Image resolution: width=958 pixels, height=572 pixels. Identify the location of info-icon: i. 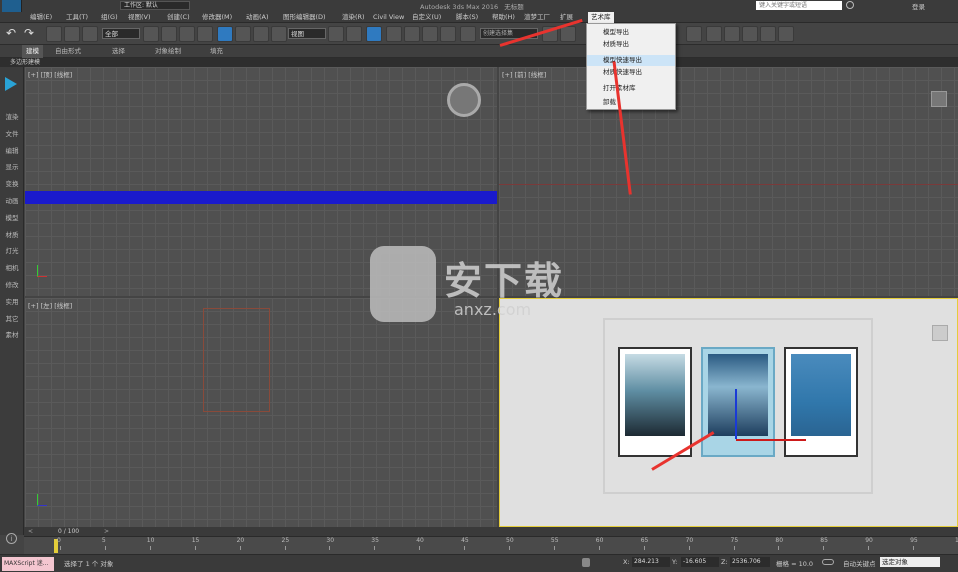
(11, 538).